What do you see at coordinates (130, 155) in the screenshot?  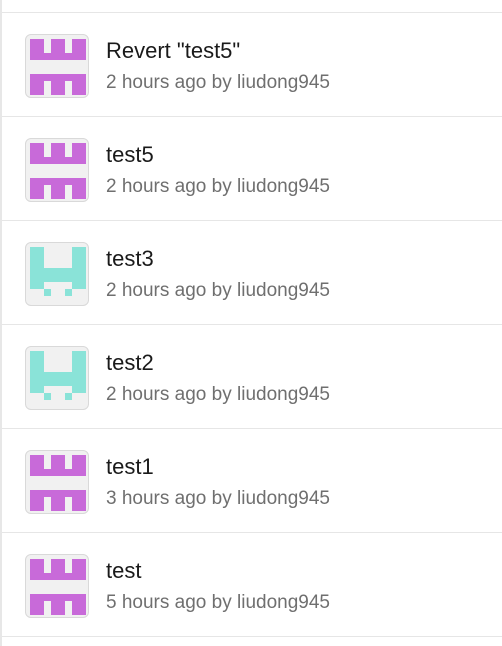 I see `commit-title: test5` at bounding box center [130, 155].